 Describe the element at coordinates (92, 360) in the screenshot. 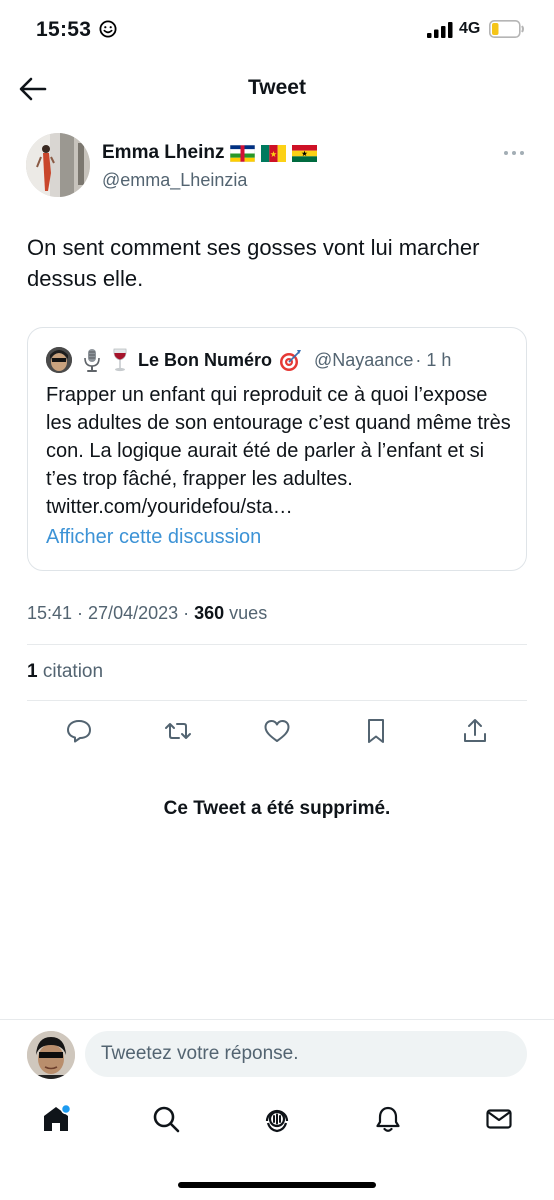

I see `microphone-emoji-icon` at that location.